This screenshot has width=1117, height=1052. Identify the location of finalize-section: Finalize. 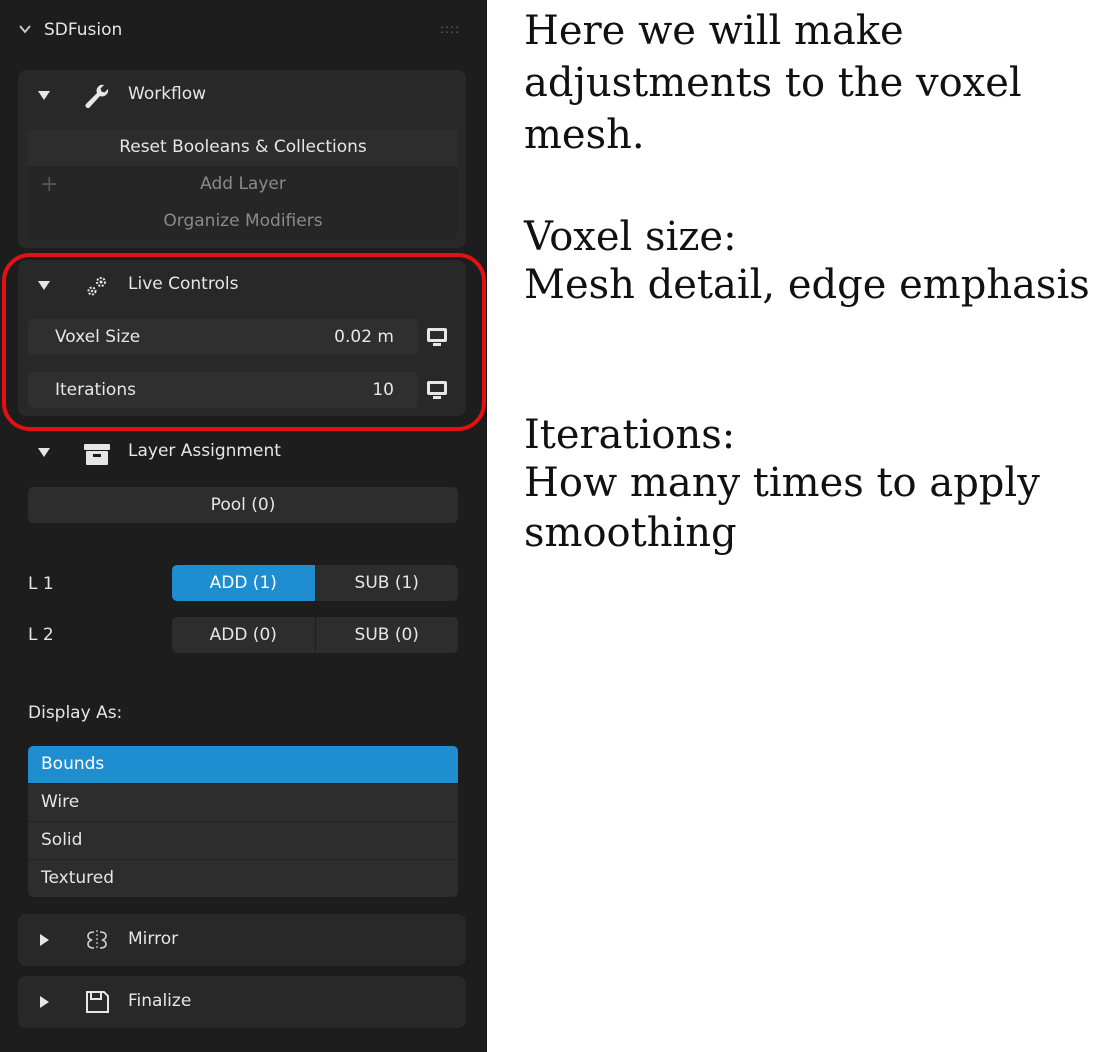
(242, 1002).